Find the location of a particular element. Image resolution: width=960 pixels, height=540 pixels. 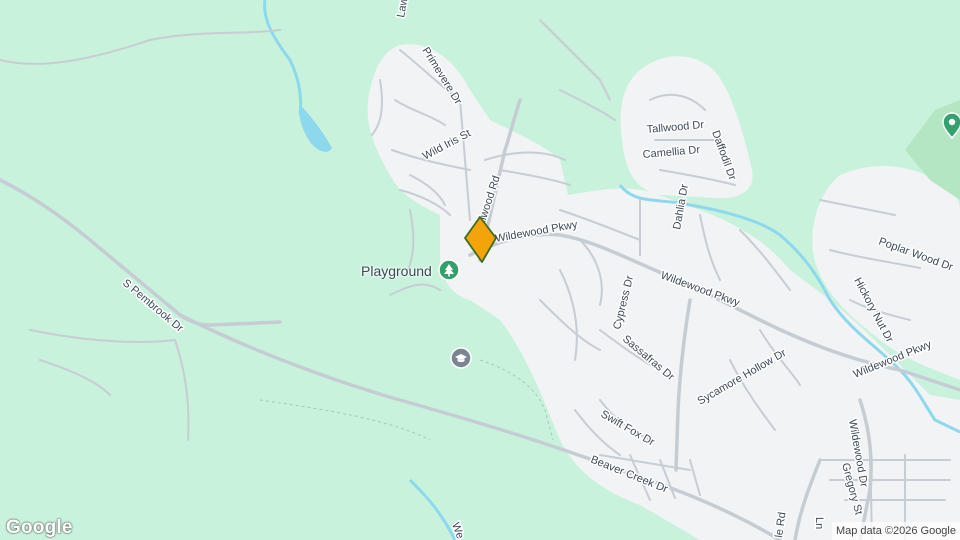

svg-text: Ln is located at coordinates (819, 523).